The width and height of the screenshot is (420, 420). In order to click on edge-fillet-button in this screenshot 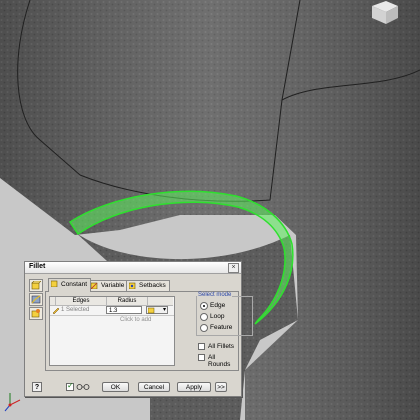, I will do `click(36, 285)`.